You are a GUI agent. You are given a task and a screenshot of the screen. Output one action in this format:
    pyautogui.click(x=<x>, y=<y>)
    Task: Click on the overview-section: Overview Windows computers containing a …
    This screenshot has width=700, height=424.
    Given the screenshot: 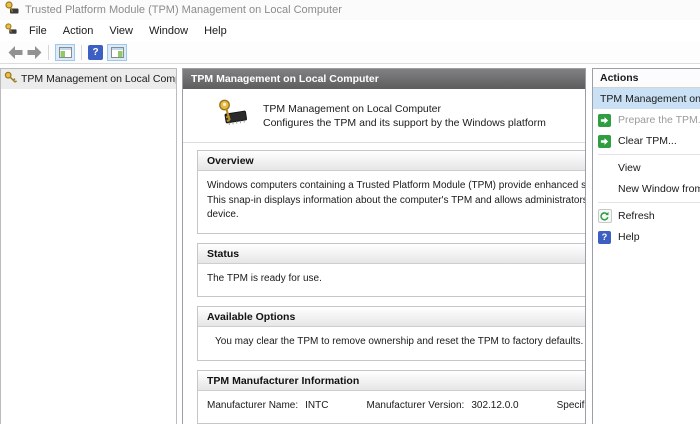 What is the action you would take?
    pyautogui.click(x=391, y=192)
    